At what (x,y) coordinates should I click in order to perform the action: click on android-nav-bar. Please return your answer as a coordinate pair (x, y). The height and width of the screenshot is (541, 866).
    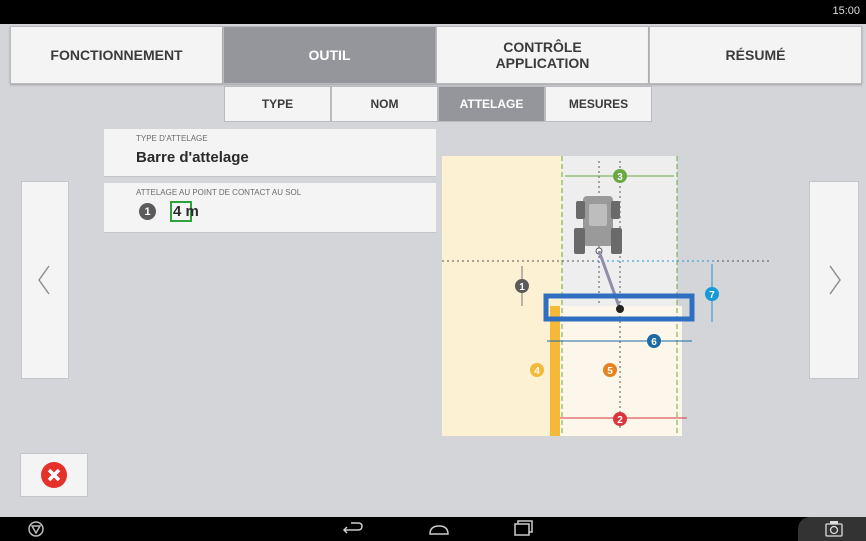
    Looking at the image, I should click on (433, 529).